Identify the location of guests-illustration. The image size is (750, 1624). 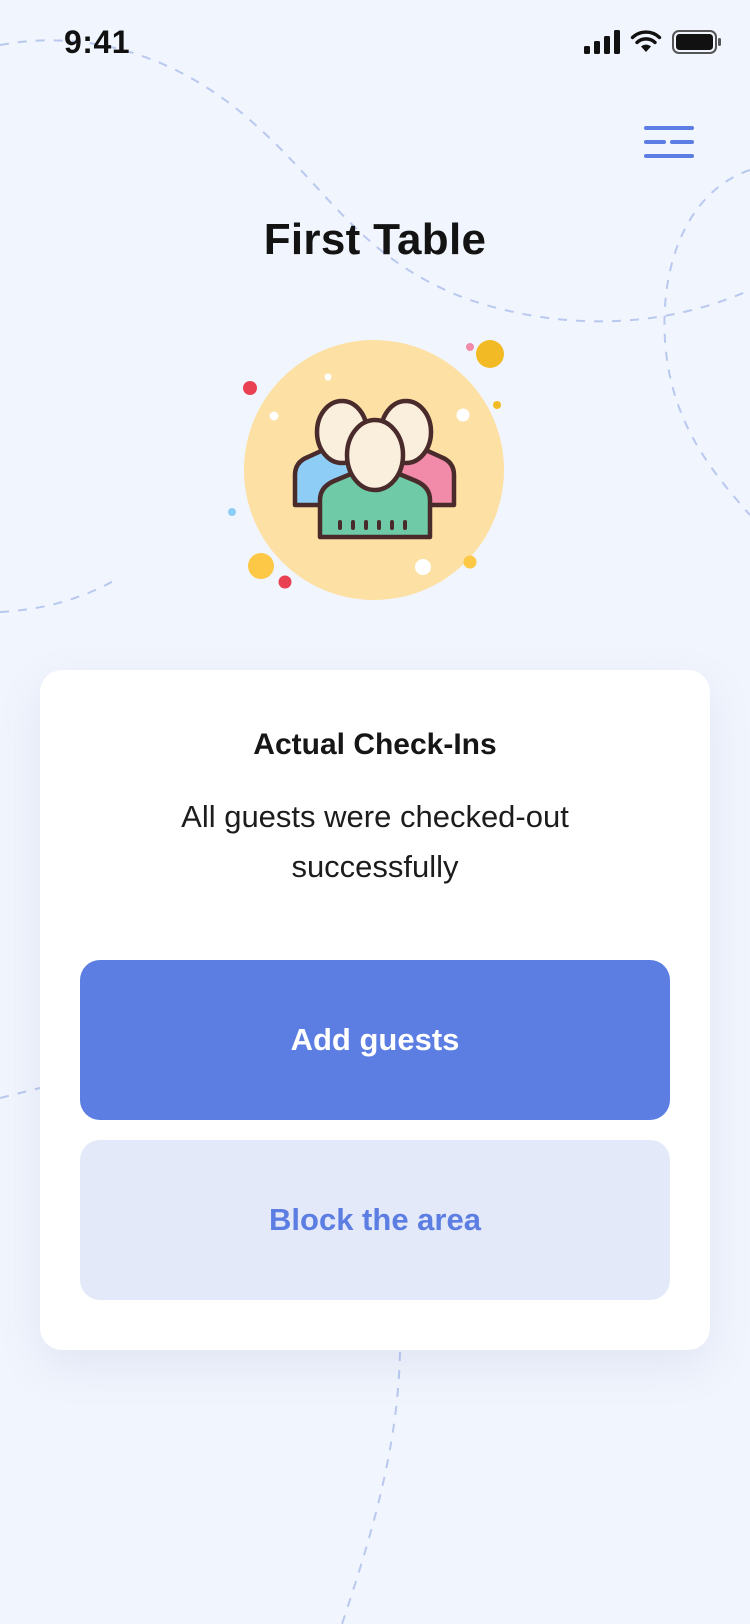
(375, 470).